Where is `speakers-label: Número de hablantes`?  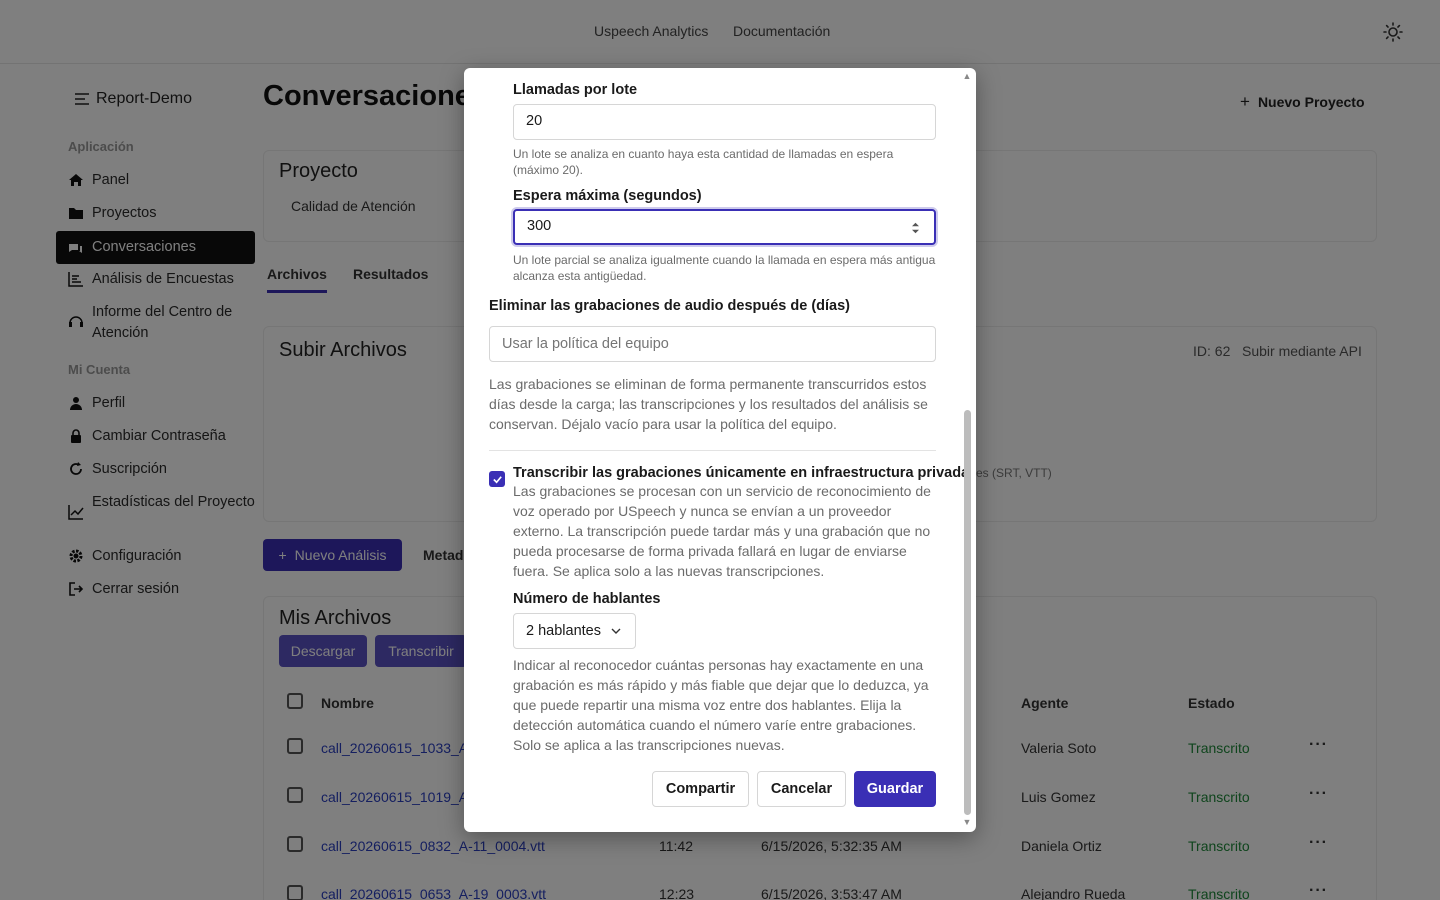
speakers-label: Número de hablantes is located at coordinates (587, 599).